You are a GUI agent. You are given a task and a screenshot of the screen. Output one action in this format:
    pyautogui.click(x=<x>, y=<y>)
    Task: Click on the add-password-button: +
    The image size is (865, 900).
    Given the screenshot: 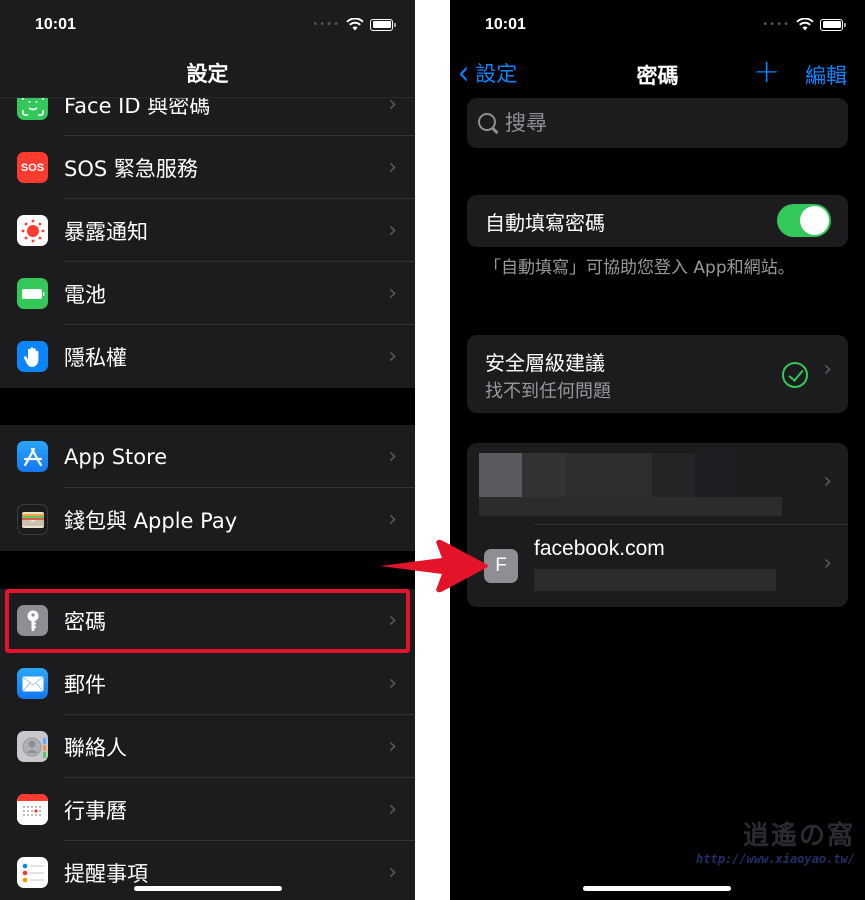 What is the action you would take?
    pyautogui.click(x=766, y=71)
    